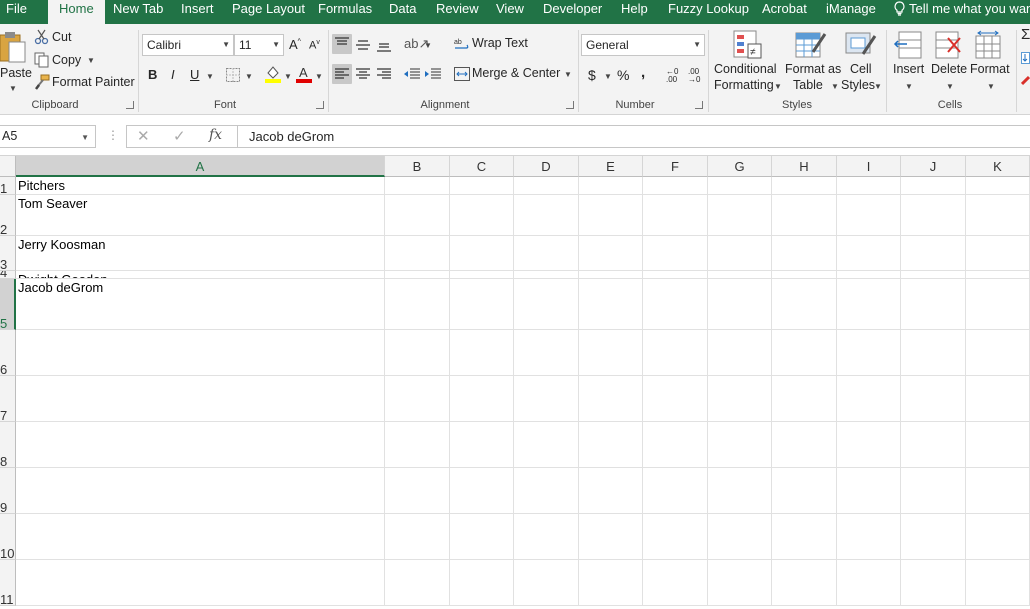 Image resolution: width=1030 pixels, height=609 pixels. What do you see at coordinates (179, 136) in the screenshot?
I see `confirm-entry-icon: ✓` at bounding box center [179, 136].